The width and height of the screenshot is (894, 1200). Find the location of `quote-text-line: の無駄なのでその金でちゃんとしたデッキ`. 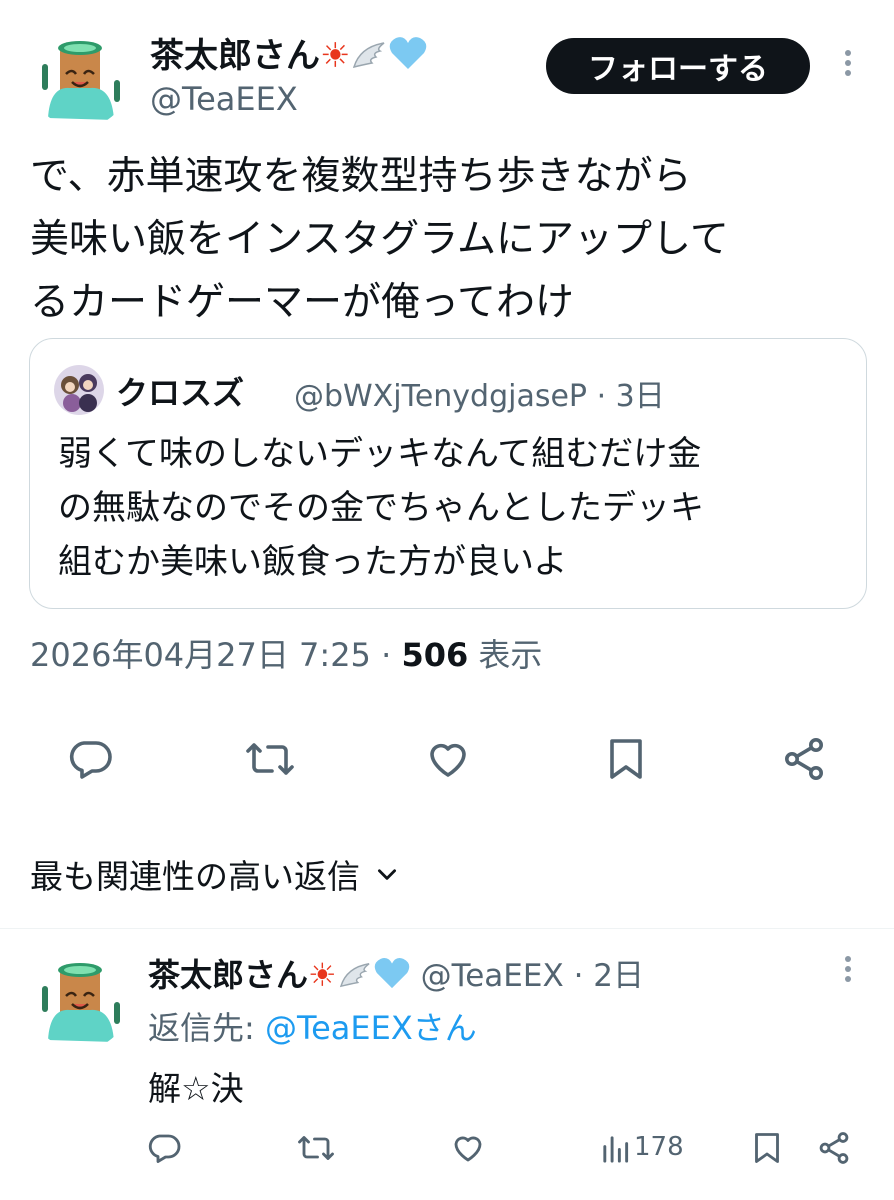

quote-text-line: の無駄なのでその金でちゃんとしたデッキ is located at coordinates (381, 508).